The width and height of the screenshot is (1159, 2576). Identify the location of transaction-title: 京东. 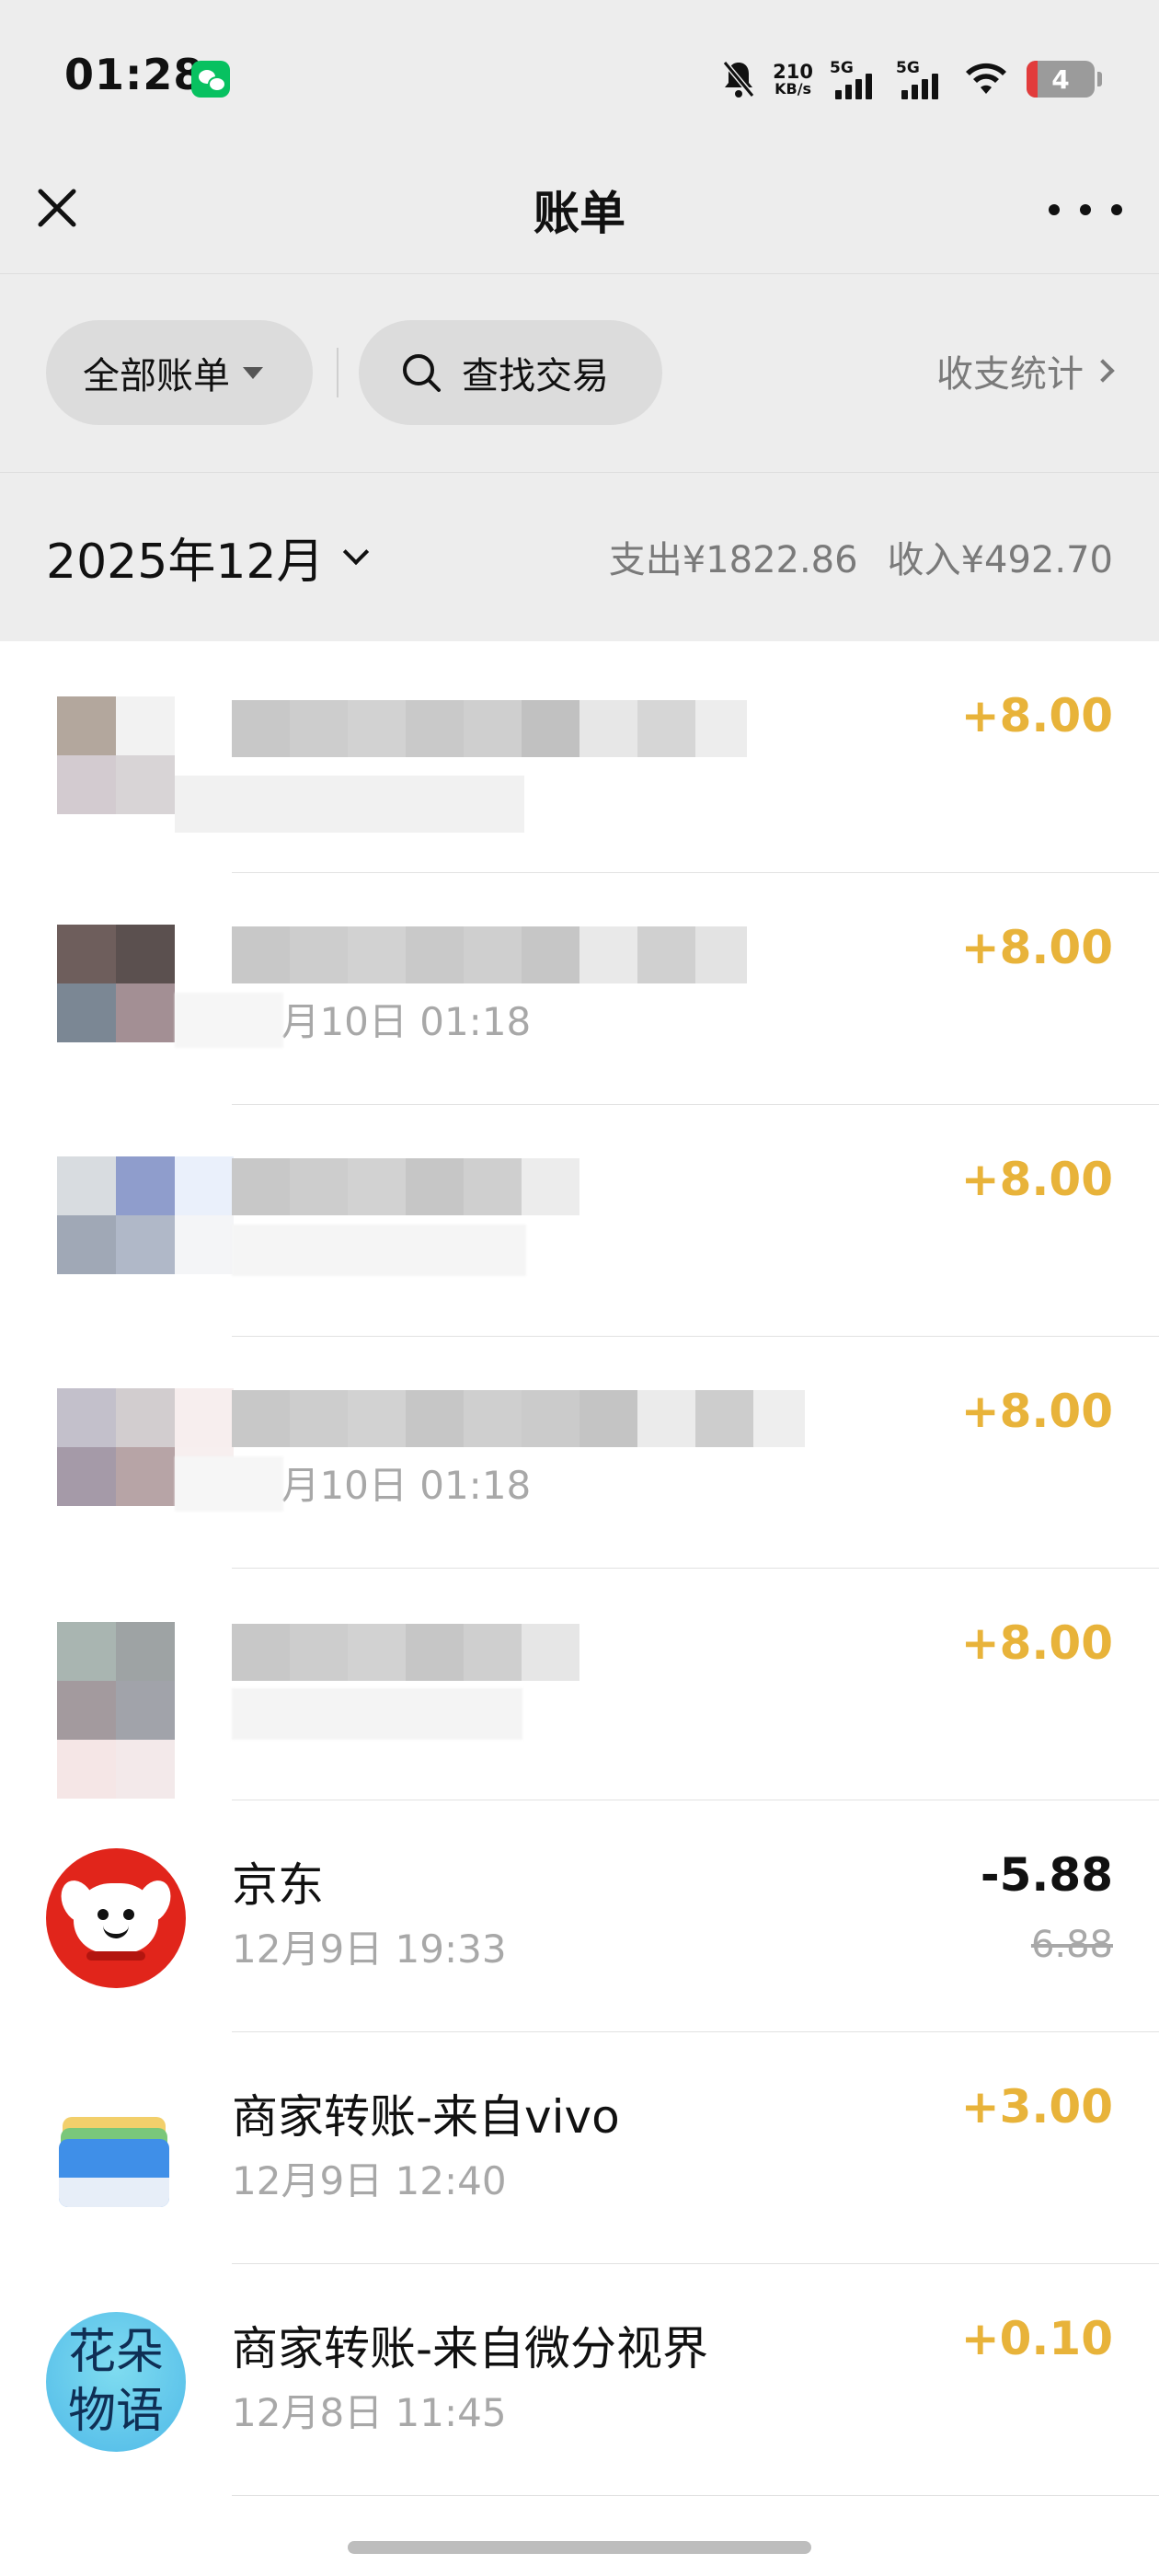
(278, 1885).